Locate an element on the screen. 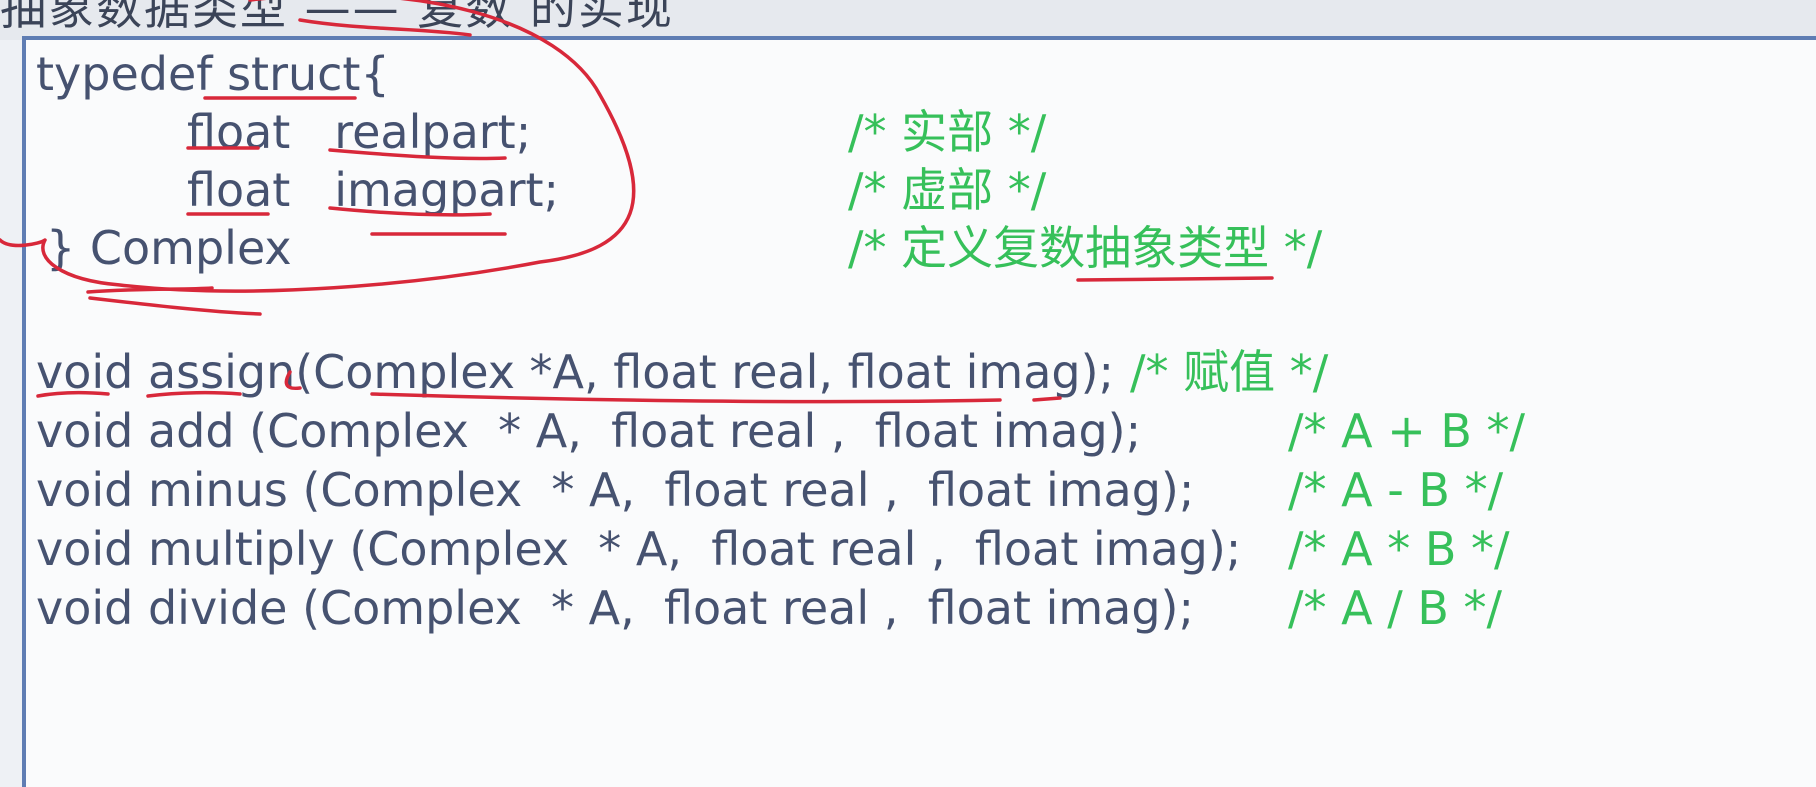 This screenshot has width=1816, height=787. comment-assign: /* 赋值 */ is located at coordinates (1229, 372).